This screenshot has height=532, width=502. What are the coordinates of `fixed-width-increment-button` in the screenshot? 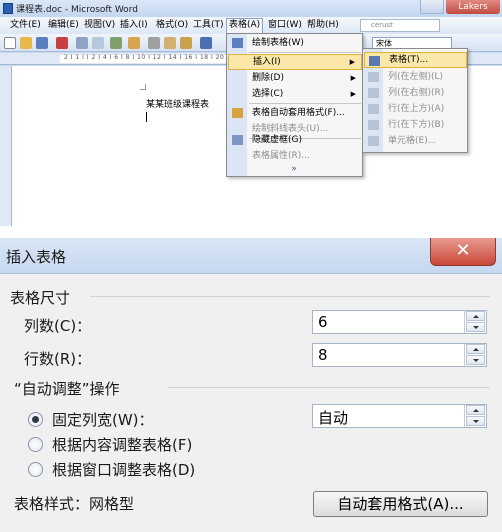 It's located at (475, 410).